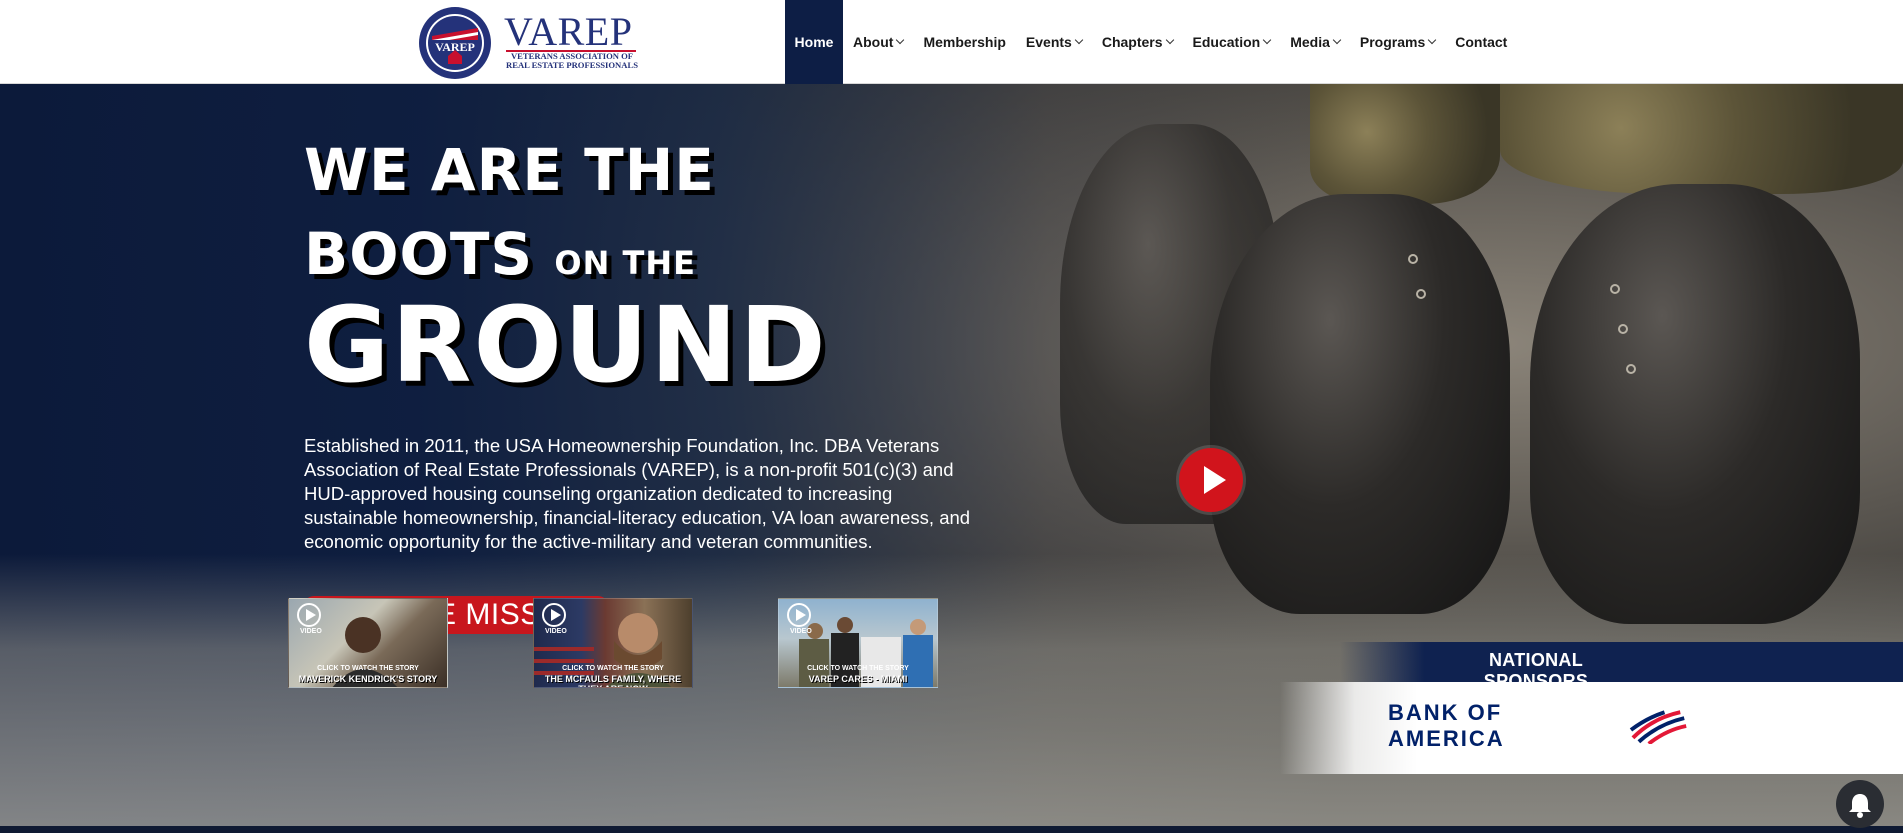  What do you see at coordinates (1226, 42) in the screenshot?
I see `nav-education-label: Education` at bounding box center [1226, 42].